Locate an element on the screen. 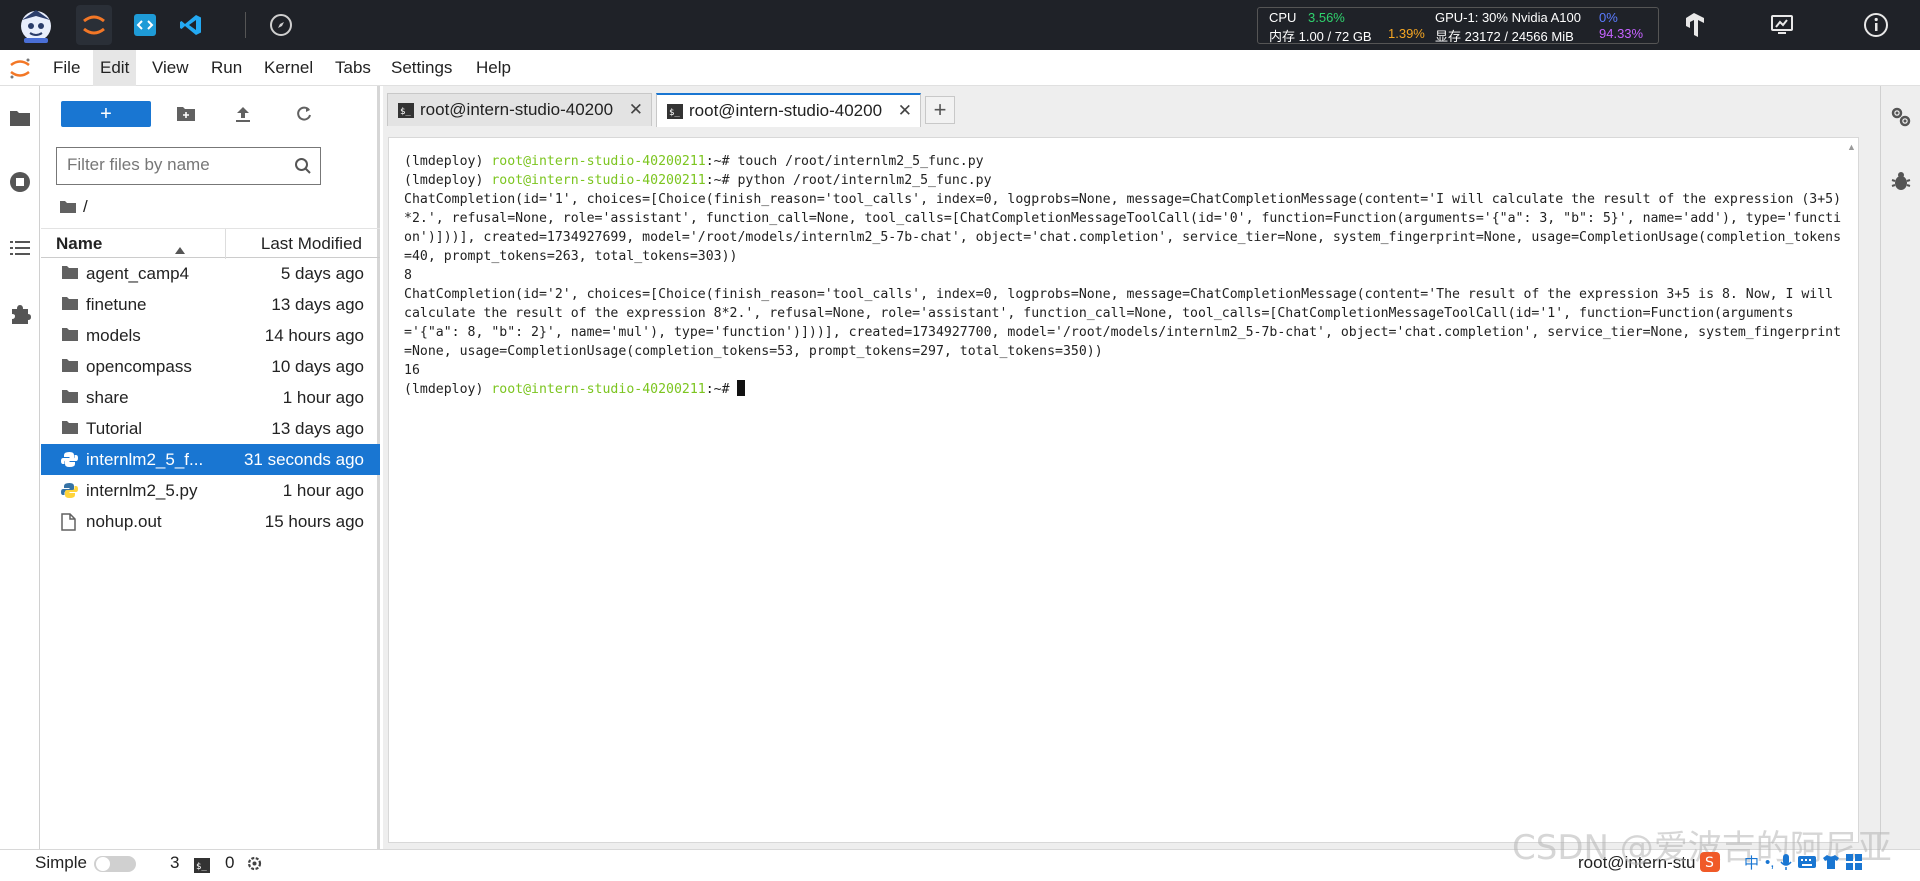 The image size is (1920, 881). vram-label: 显存 23172 / 24566 MiB is located at coordinates (1504, 36).